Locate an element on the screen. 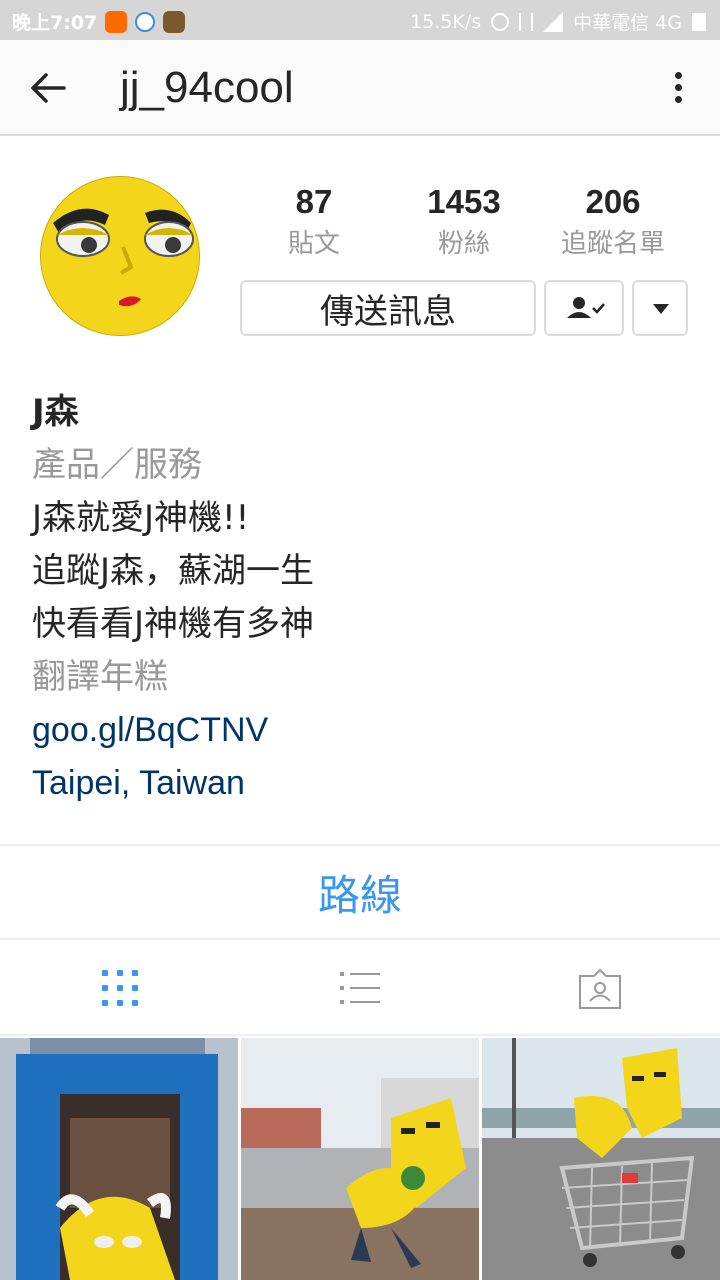 This screenshot has height=1280, width=720. following-button is located at coordinates (584, 308).